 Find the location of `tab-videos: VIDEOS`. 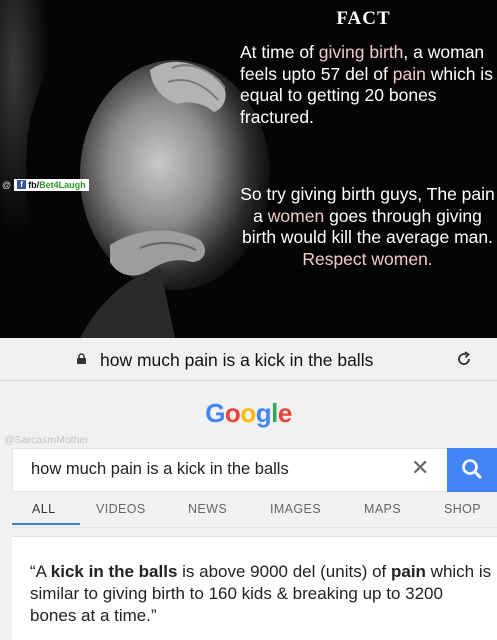

tab-videos: VIDEOS is located at coordinates (121, 509).